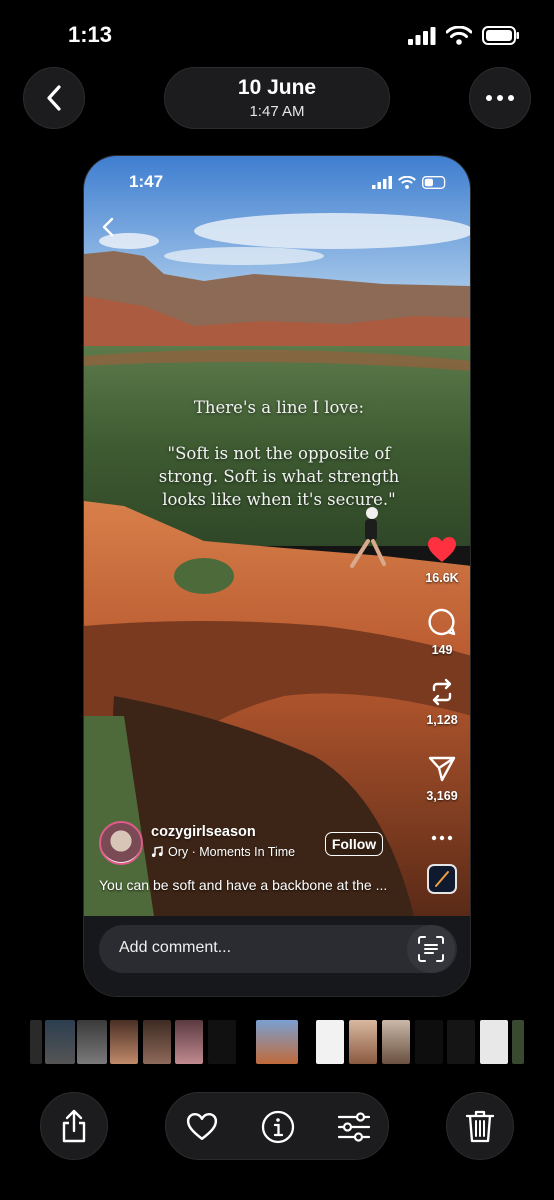 The height and width of the screenshot is (1200, 554). I want to click on back-button, so click(54, 98).